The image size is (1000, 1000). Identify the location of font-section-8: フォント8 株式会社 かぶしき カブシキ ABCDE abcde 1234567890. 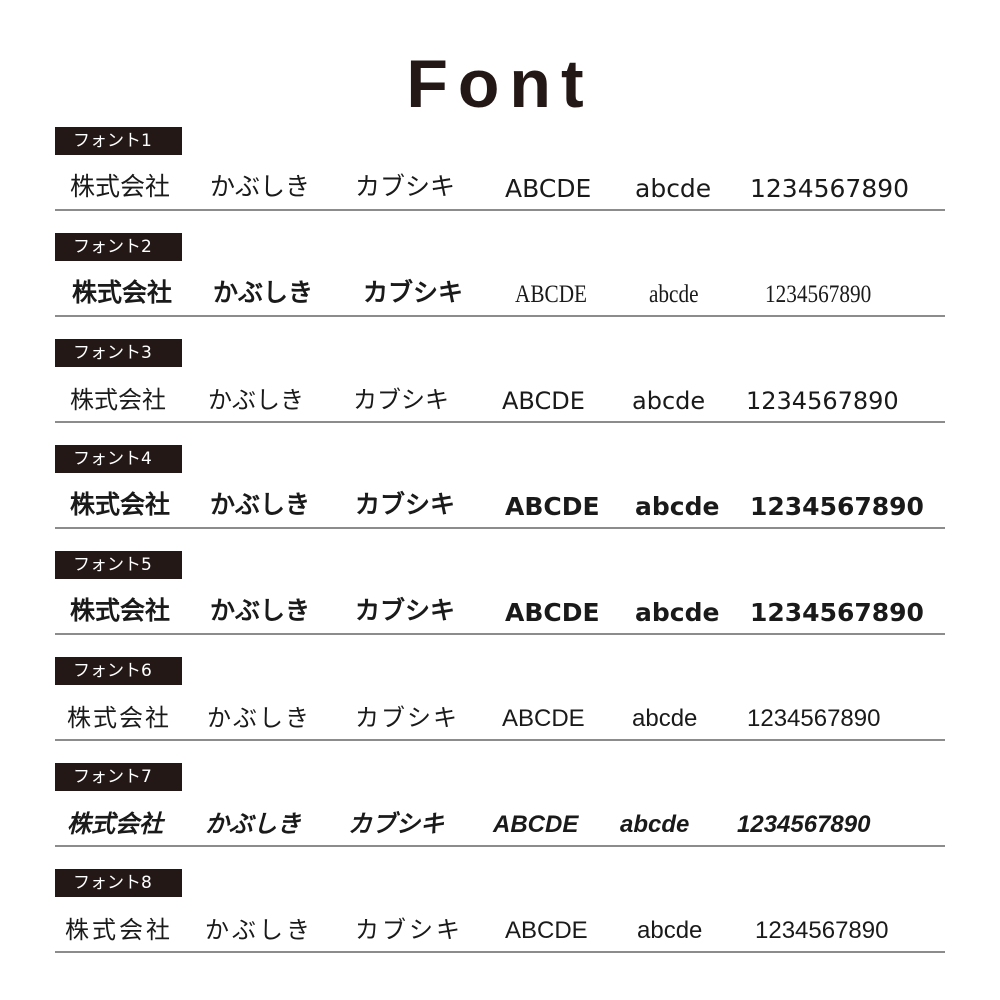
(500, 911).